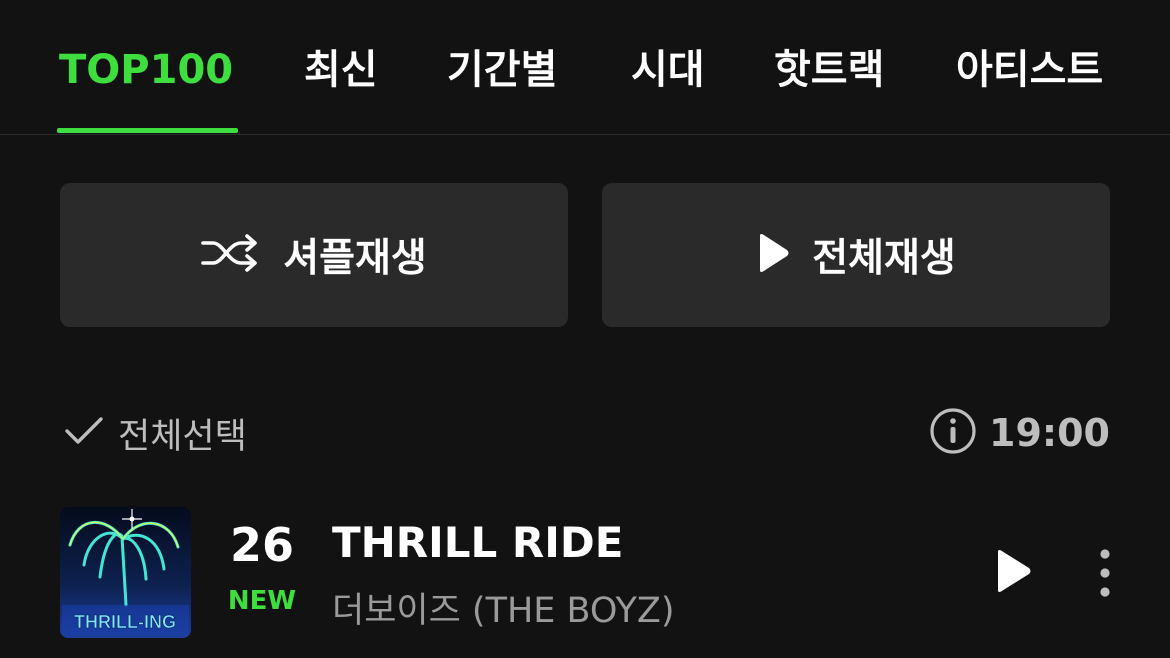 The height and width of the screenshot is (658, 1170). I want to click on select-all-label: 전체선택, so click(182, 436).